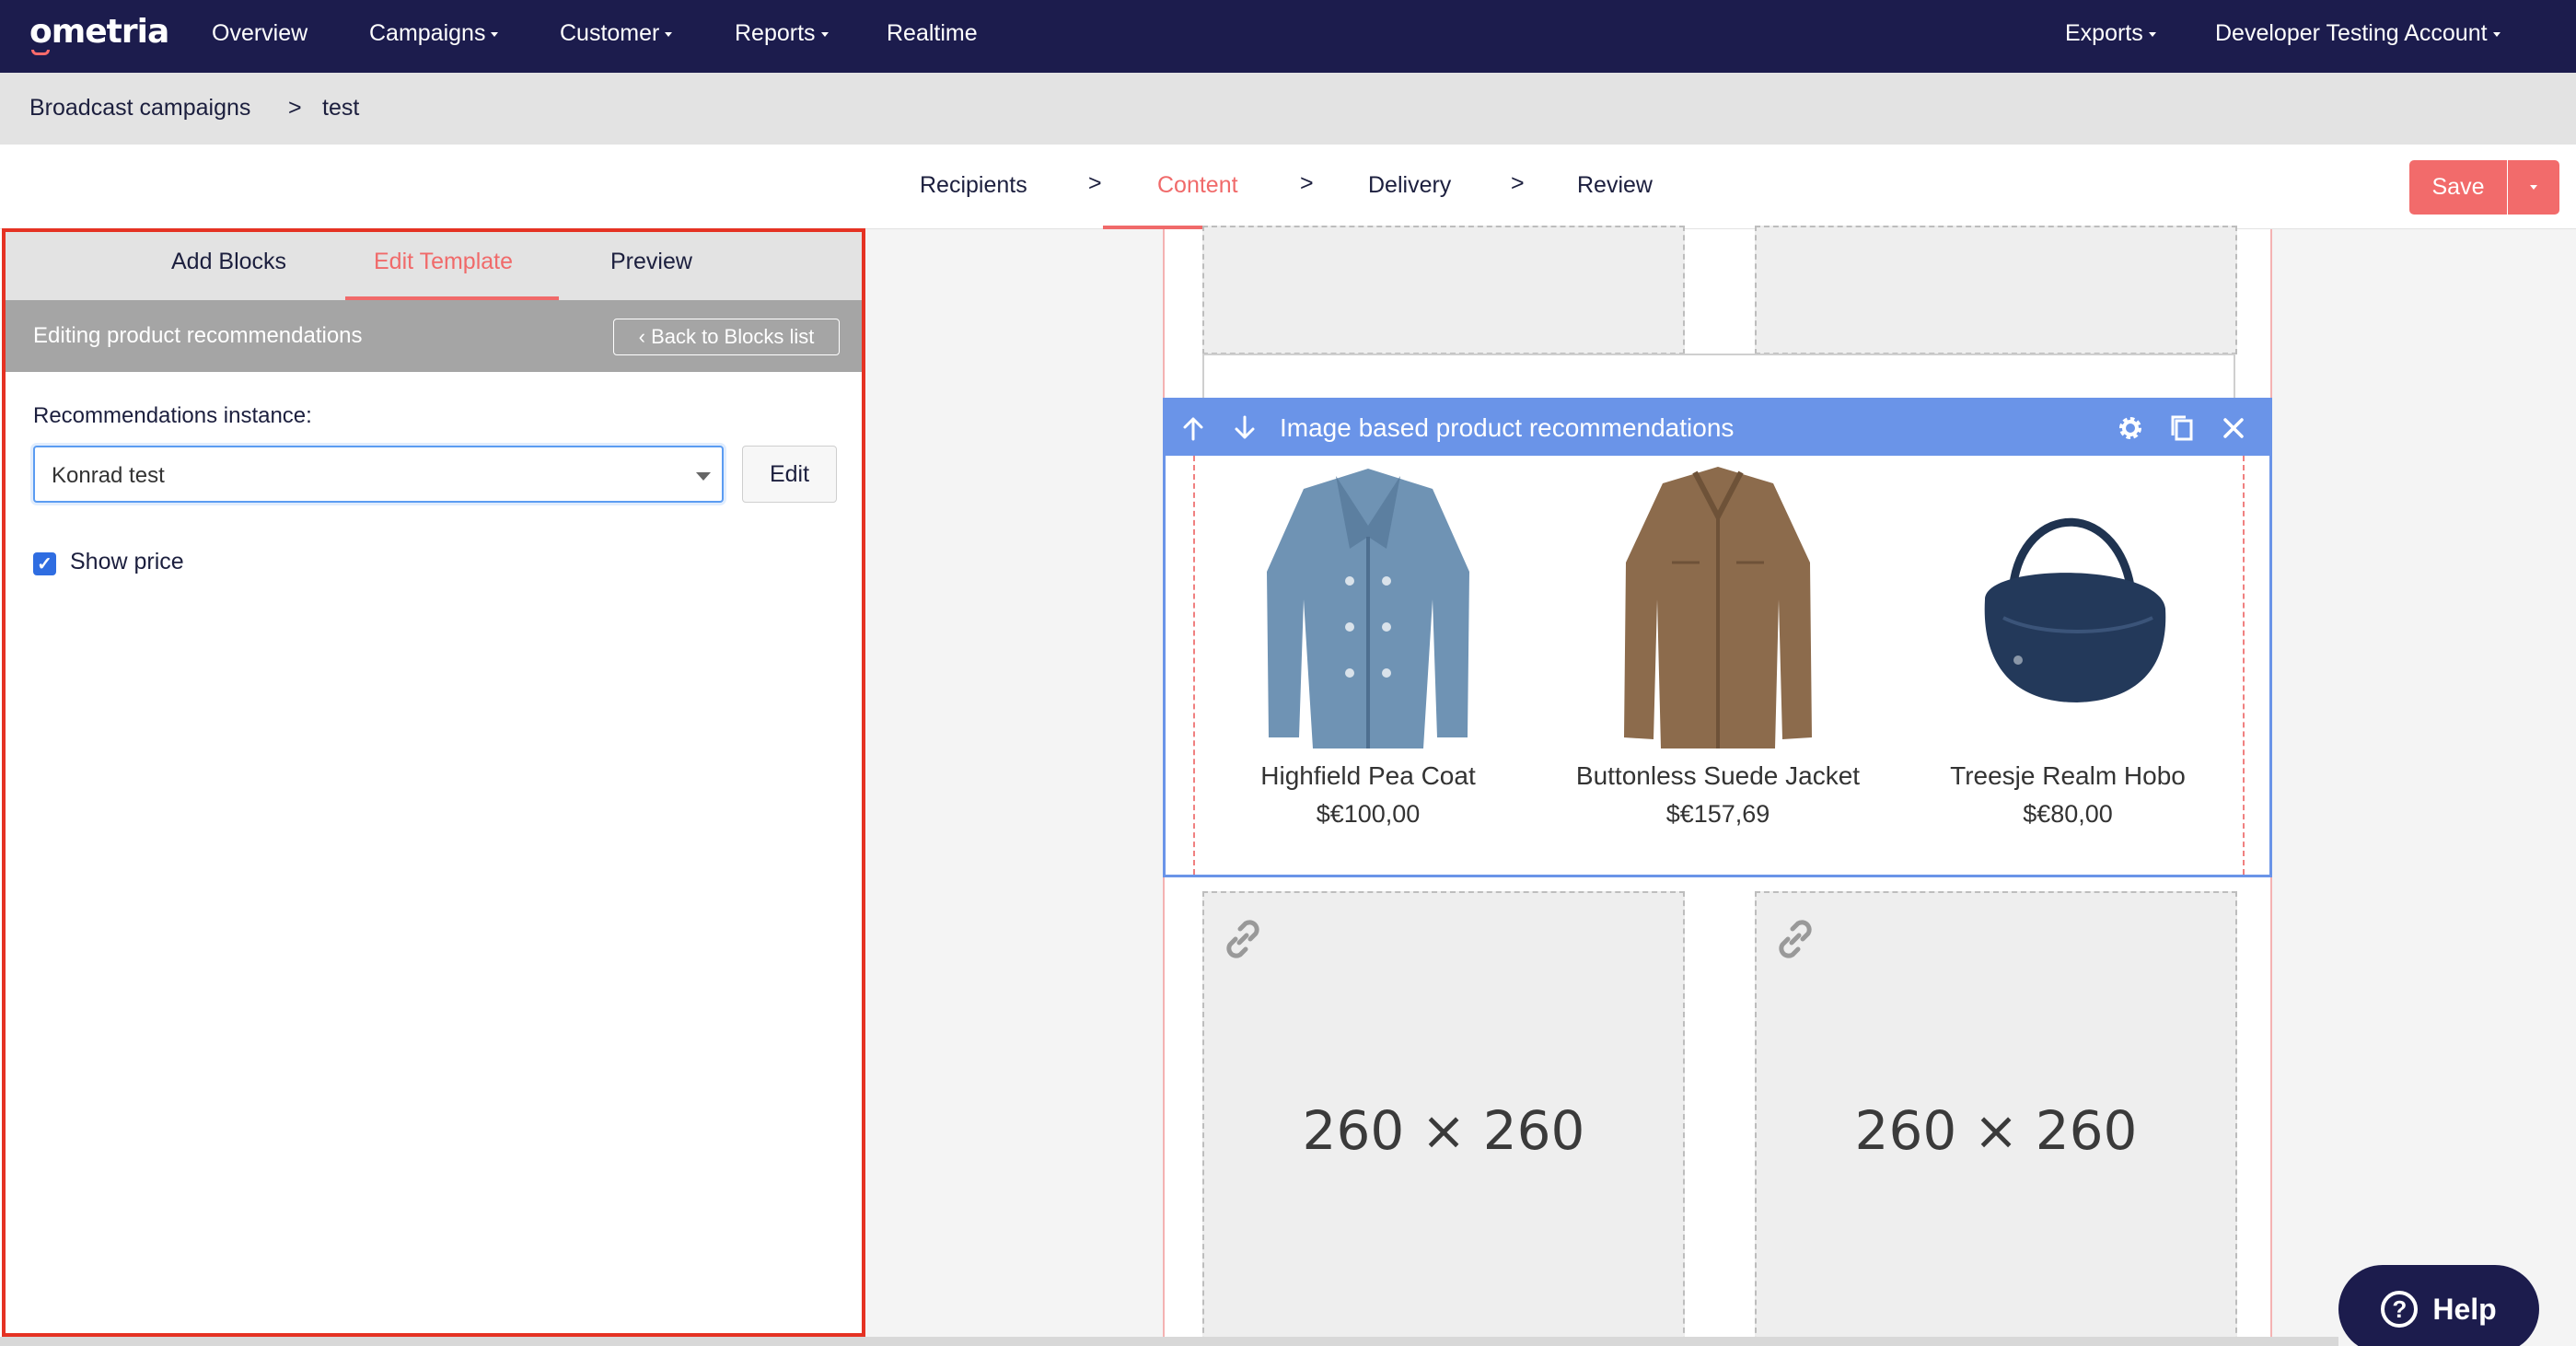 The width and height of the screenshot is (2576, 1346). What do you see at coordinates (651, 262) in the screenshot?
I see `tab-preview: Preview` at bounding box center [651, 262].